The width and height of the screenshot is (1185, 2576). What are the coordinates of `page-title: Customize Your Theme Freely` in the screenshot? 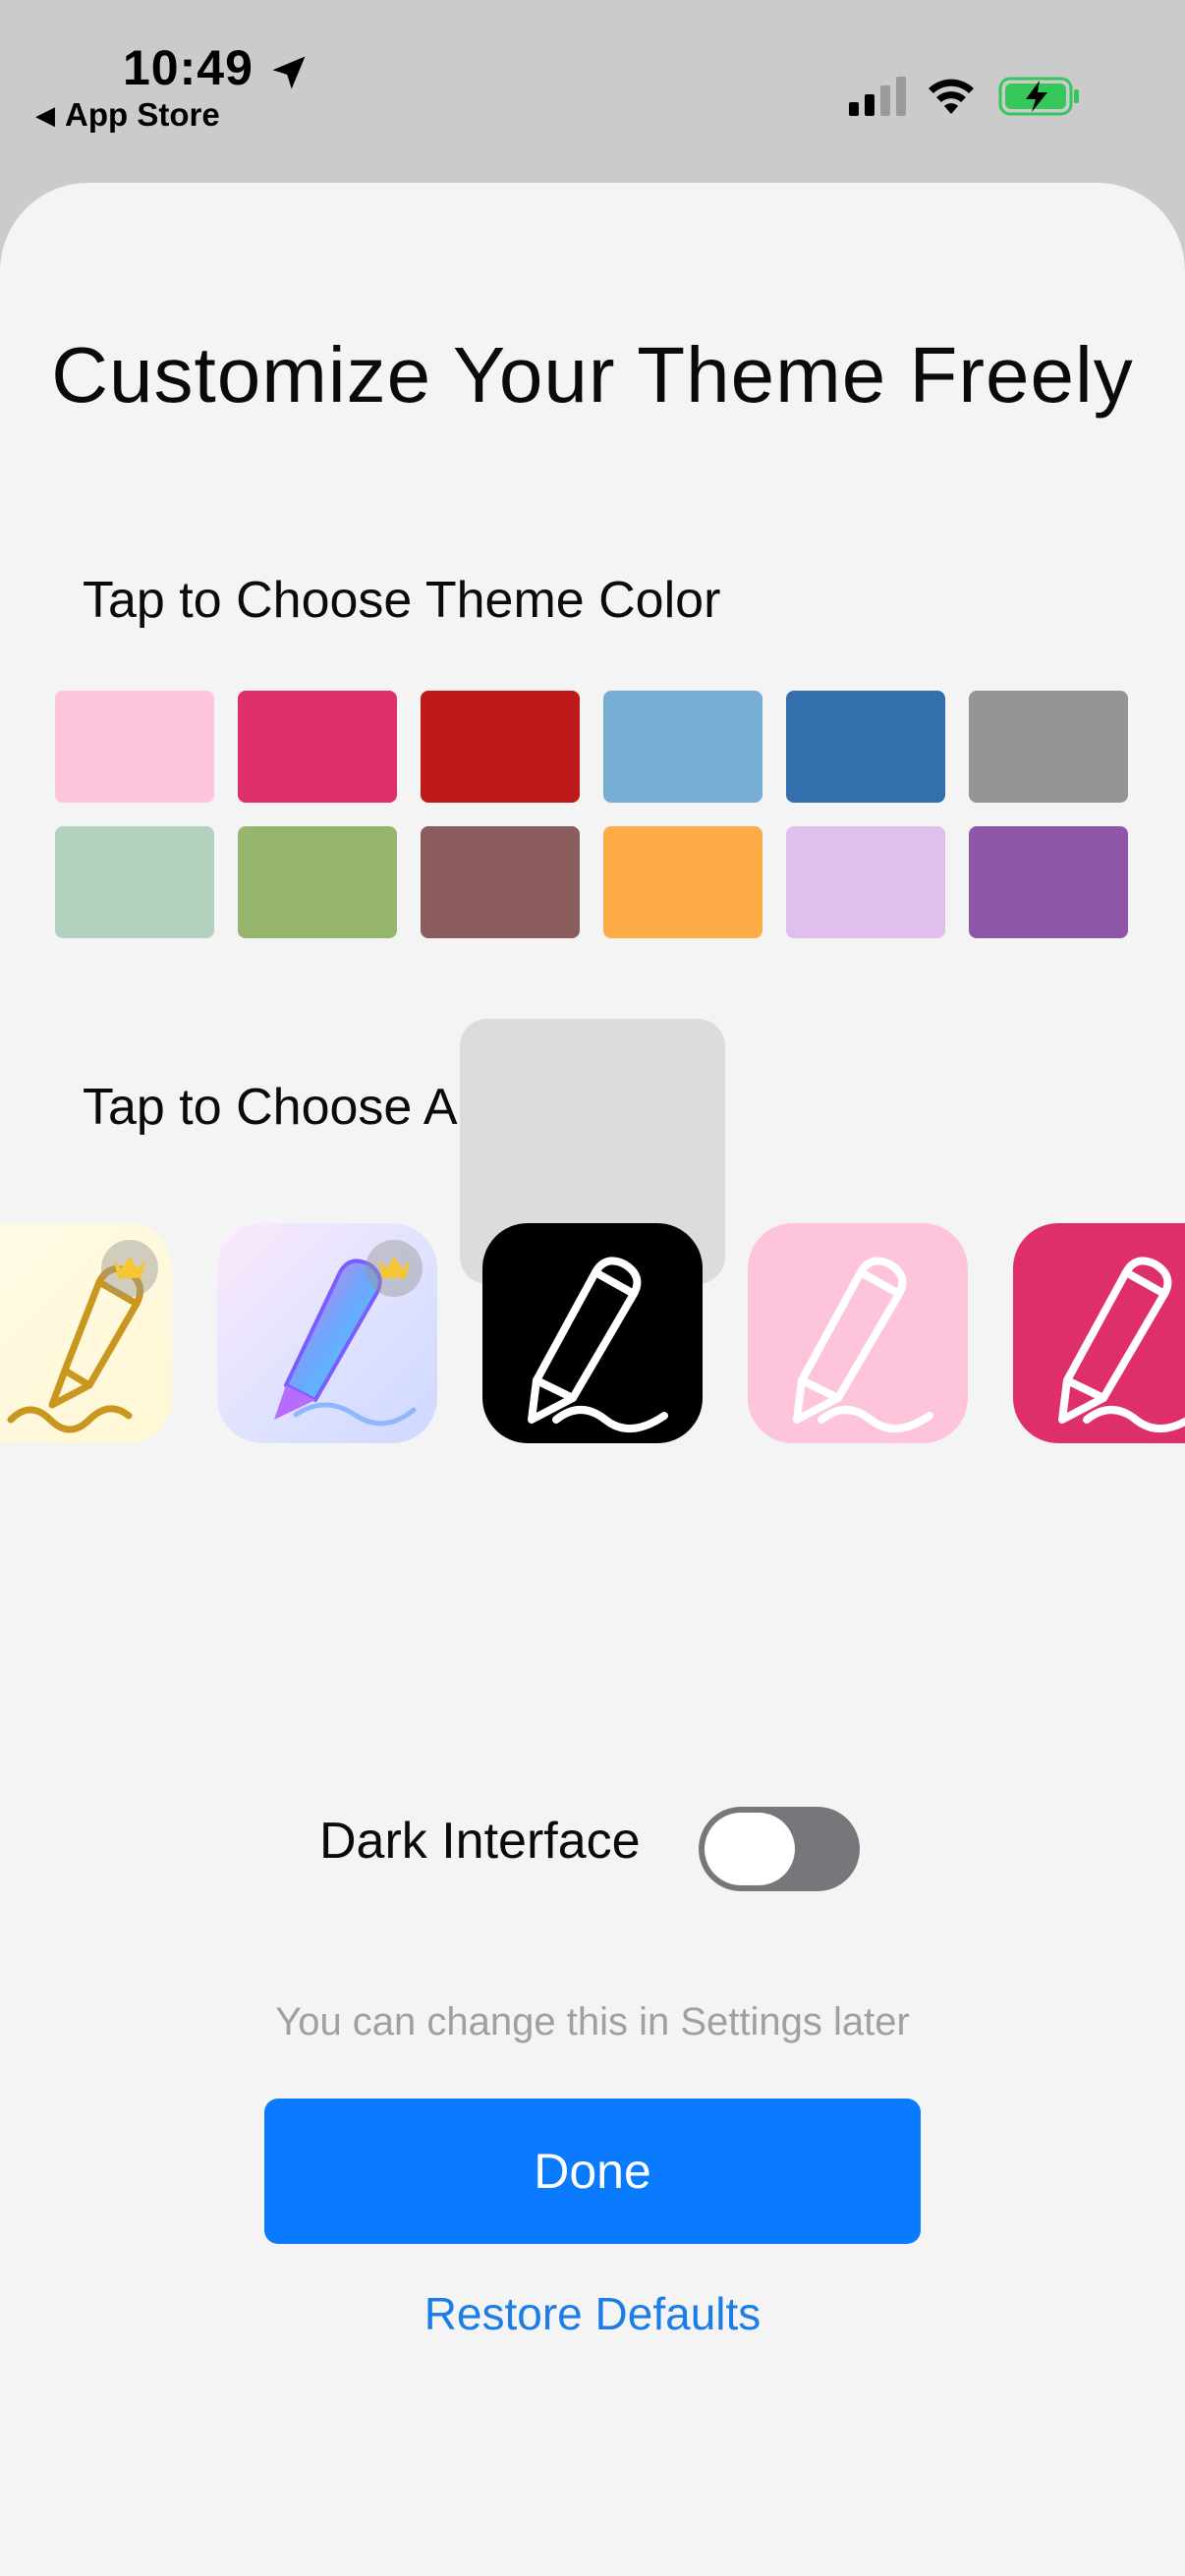 It's located at (592, 375).